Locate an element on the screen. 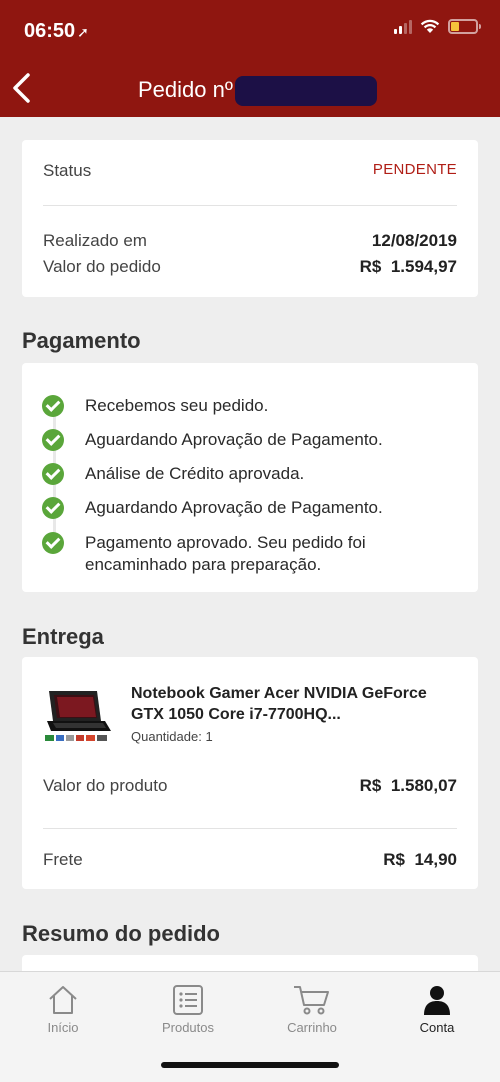 Image resolution: width=500 pixels, height=1082 pixels. status-indicators is located at coordinates (437, 26).